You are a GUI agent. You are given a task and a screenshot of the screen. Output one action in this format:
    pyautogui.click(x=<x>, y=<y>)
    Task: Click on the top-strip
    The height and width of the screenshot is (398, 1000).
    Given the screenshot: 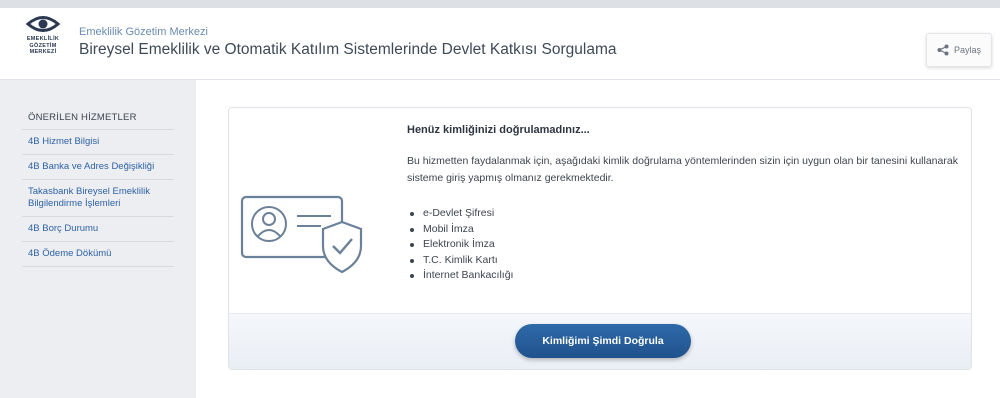 What is the action you would take?
    pyautogui.click(x=500, y=4)
    